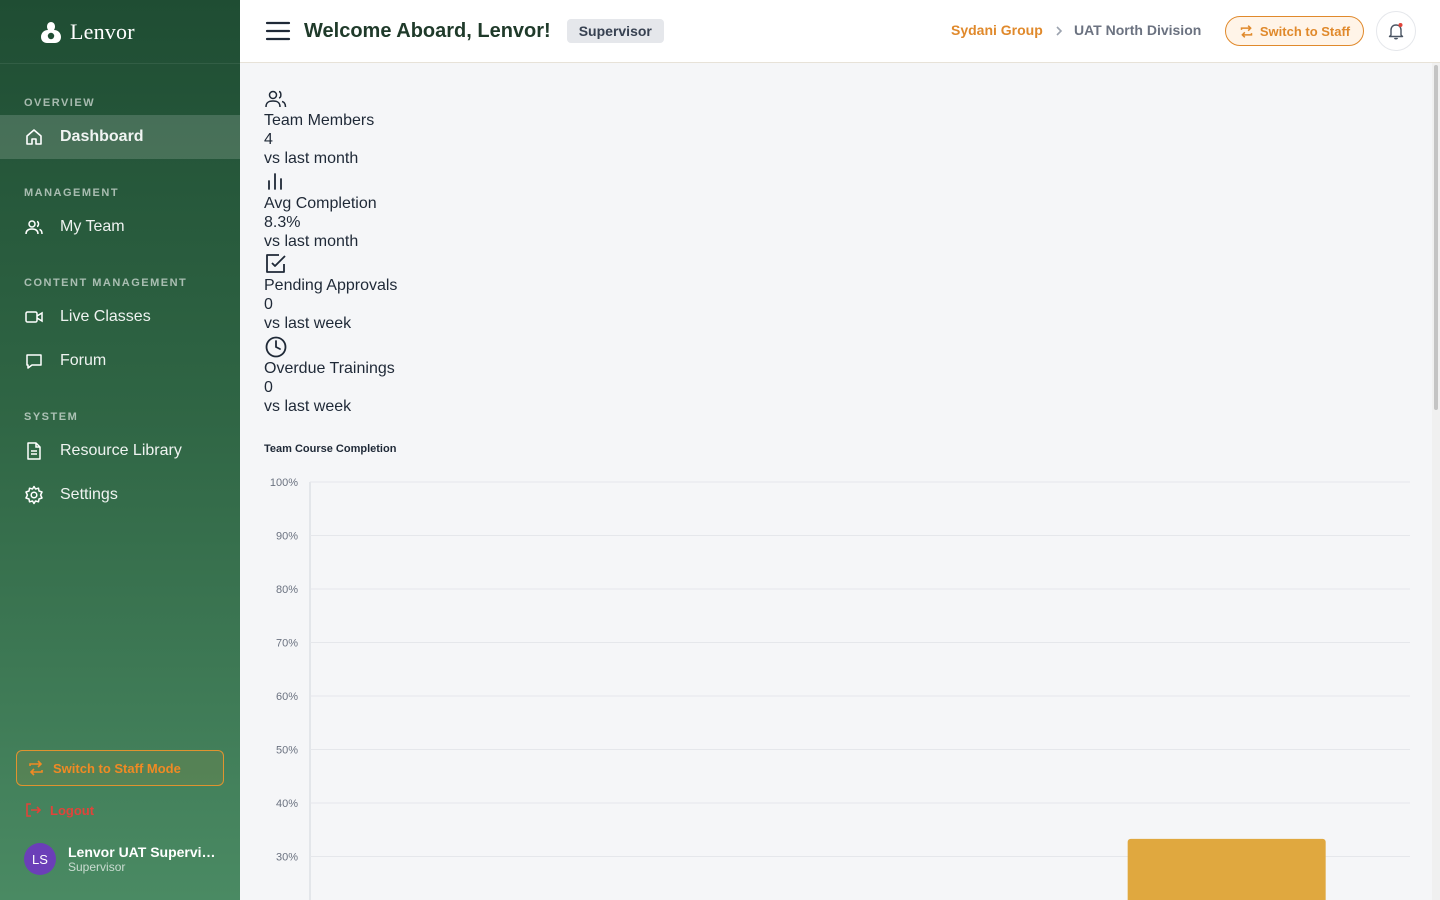 This screenshot has width=1440, height=900. Describe the element at coordinates (34, 317) in the screenshot. I see `video-icon` at that location.